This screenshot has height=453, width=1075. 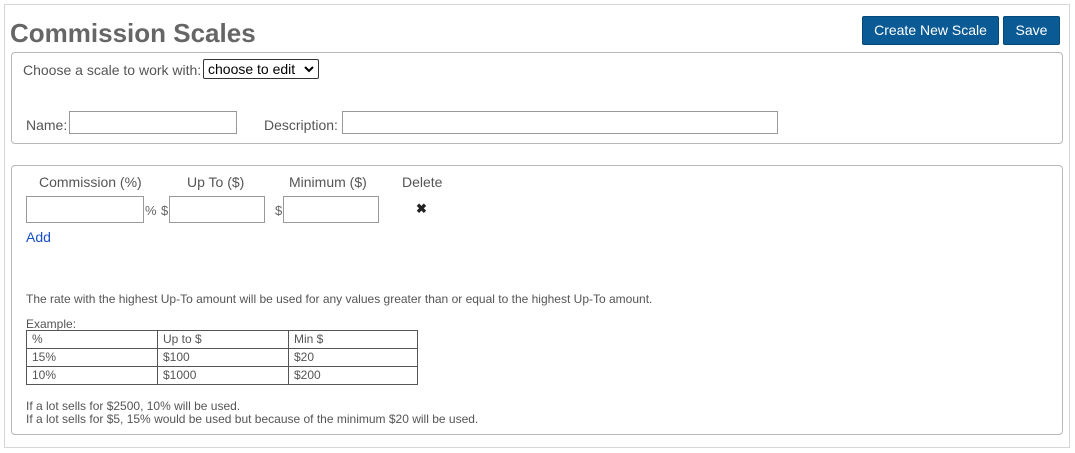 I want to click on page-title: Commission Scales, so click(x=133, y=33).